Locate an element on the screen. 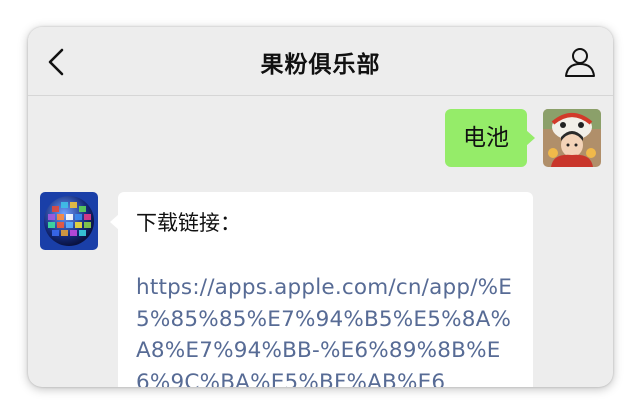 The width and height of the screenshot is (640, 415). group-info-button is located at coordinates (580, 62).